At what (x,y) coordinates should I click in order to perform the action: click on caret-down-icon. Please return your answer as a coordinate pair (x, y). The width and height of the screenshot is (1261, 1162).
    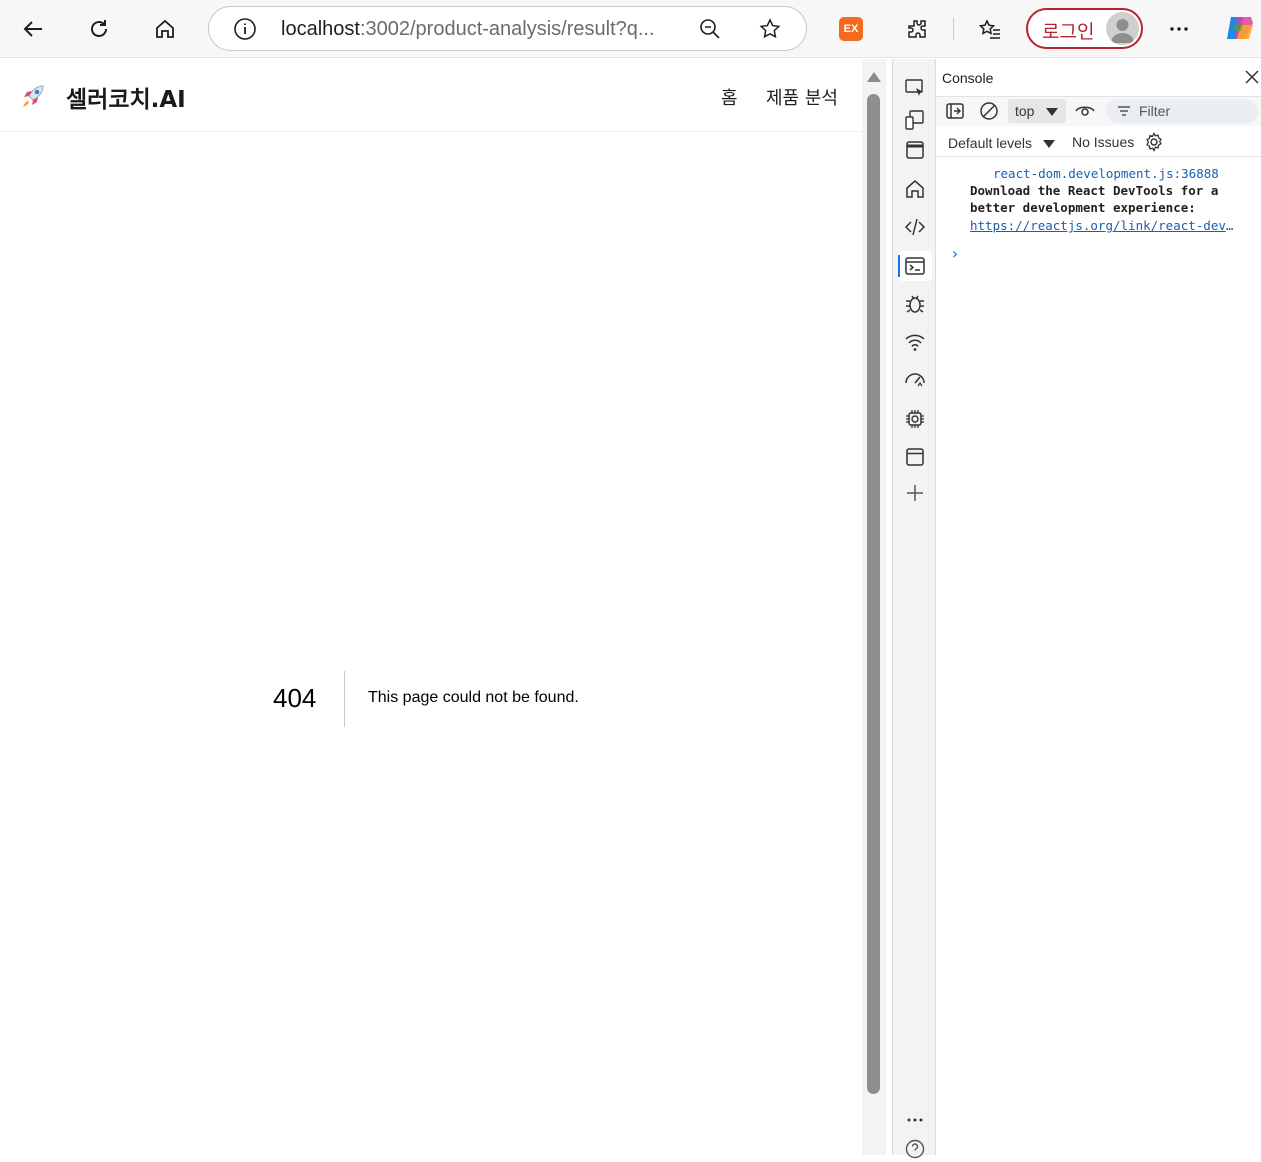
    Looking at the image, I should click on (1052, 112).